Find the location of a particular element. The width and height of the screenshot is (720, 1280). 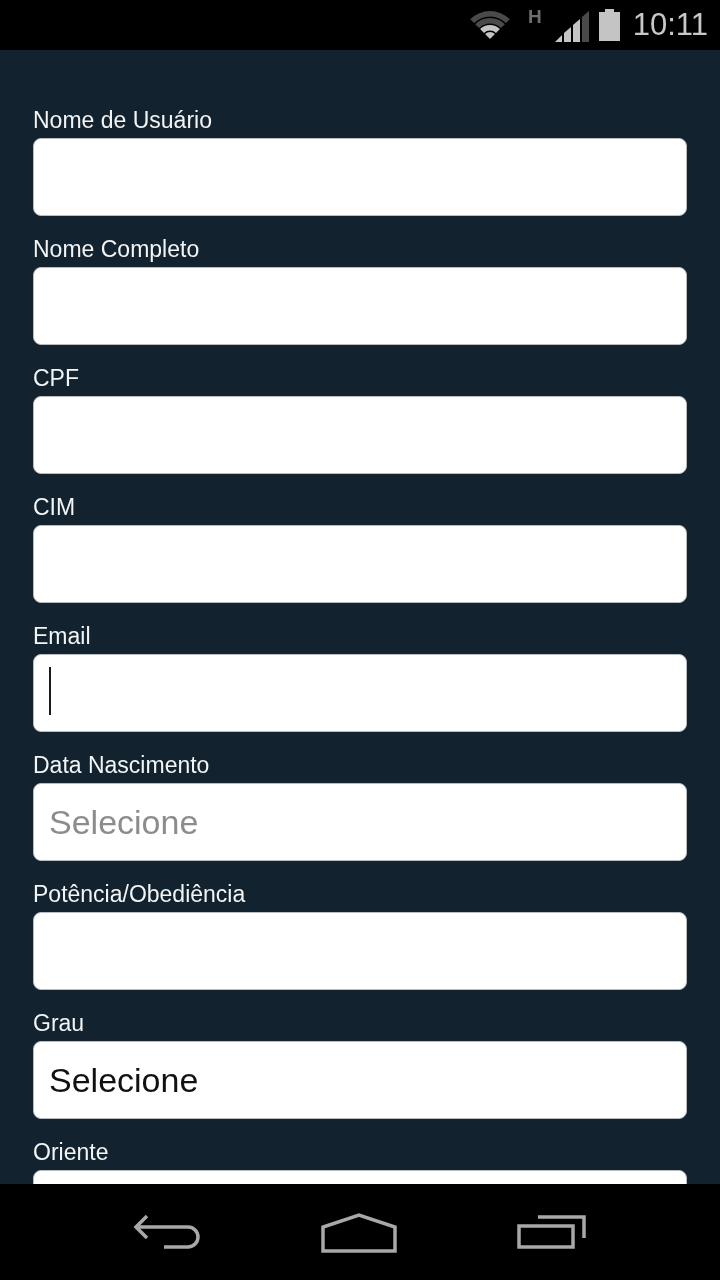

home-icon is located at coordinates (359, 1232).